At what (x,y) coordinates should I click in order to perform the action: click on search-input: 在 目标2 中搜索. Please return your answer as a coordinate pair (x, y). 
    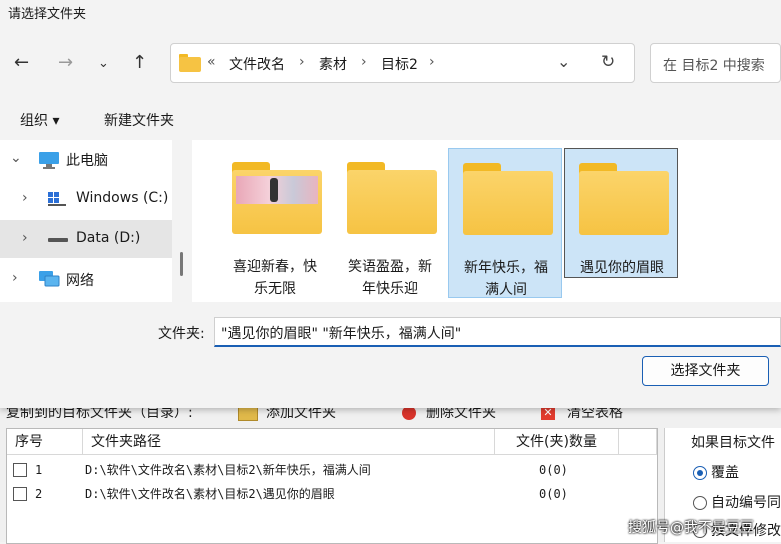
    Looking at the image, I should click on (715, 63).